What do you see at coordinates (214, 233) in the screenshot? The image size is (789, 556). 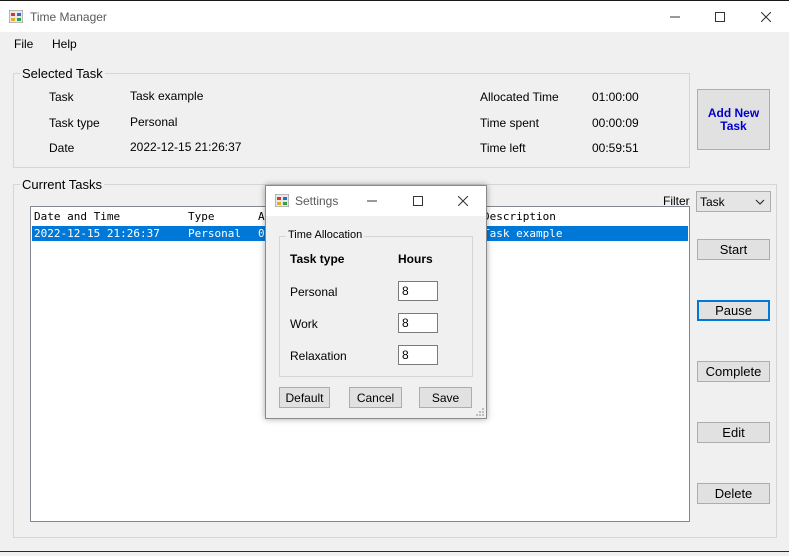 I see `row-type: Personal` at bounding box center [214, 233].